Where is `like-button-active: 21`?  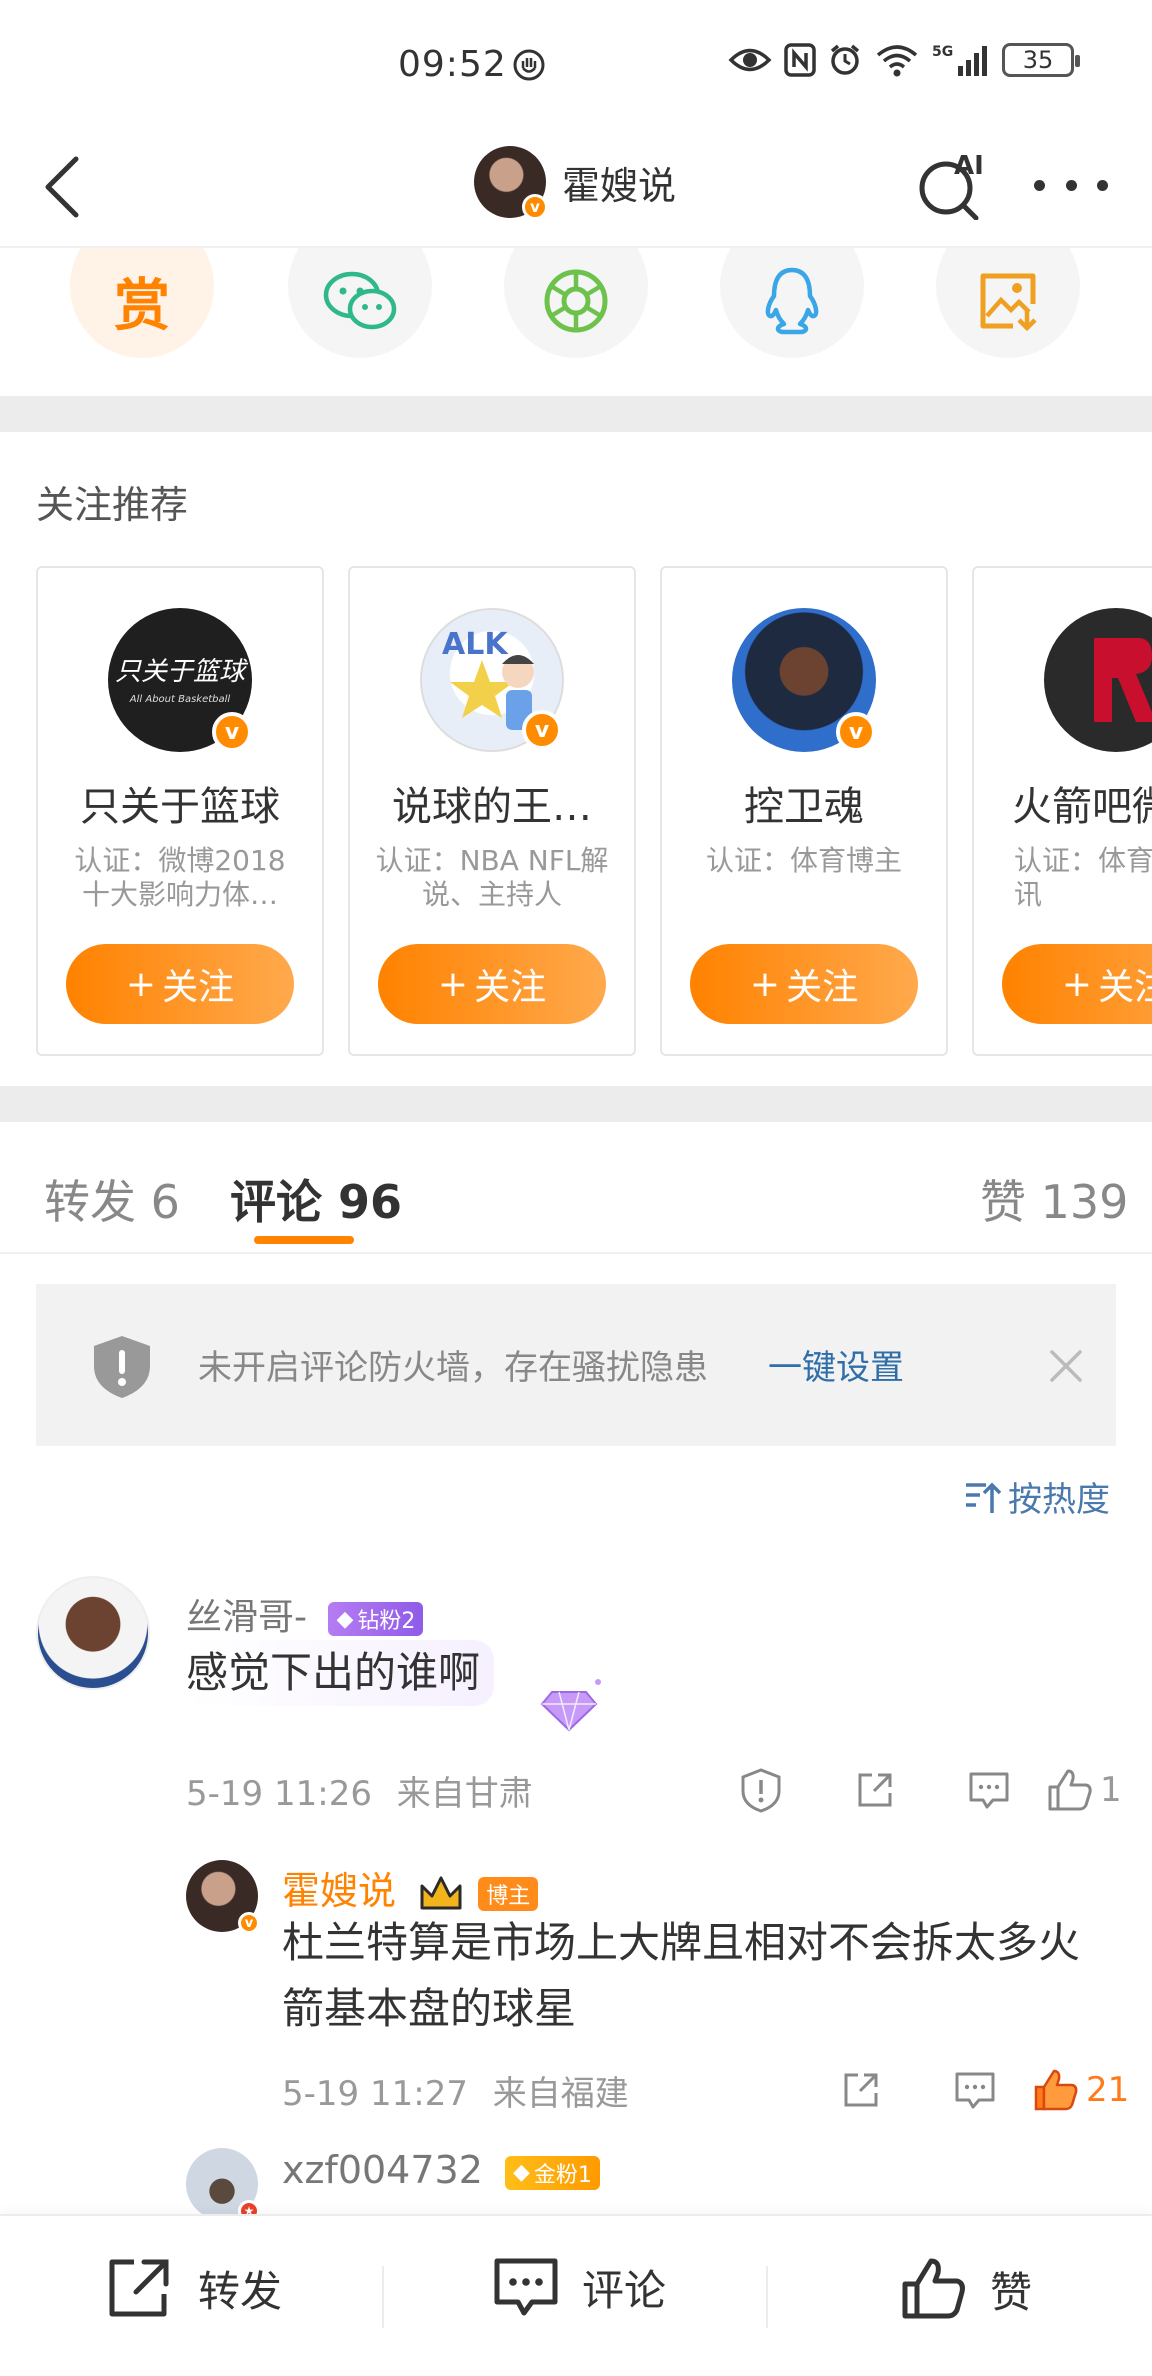
like-button-active: 21 is located at coordinates (1087, 2090).